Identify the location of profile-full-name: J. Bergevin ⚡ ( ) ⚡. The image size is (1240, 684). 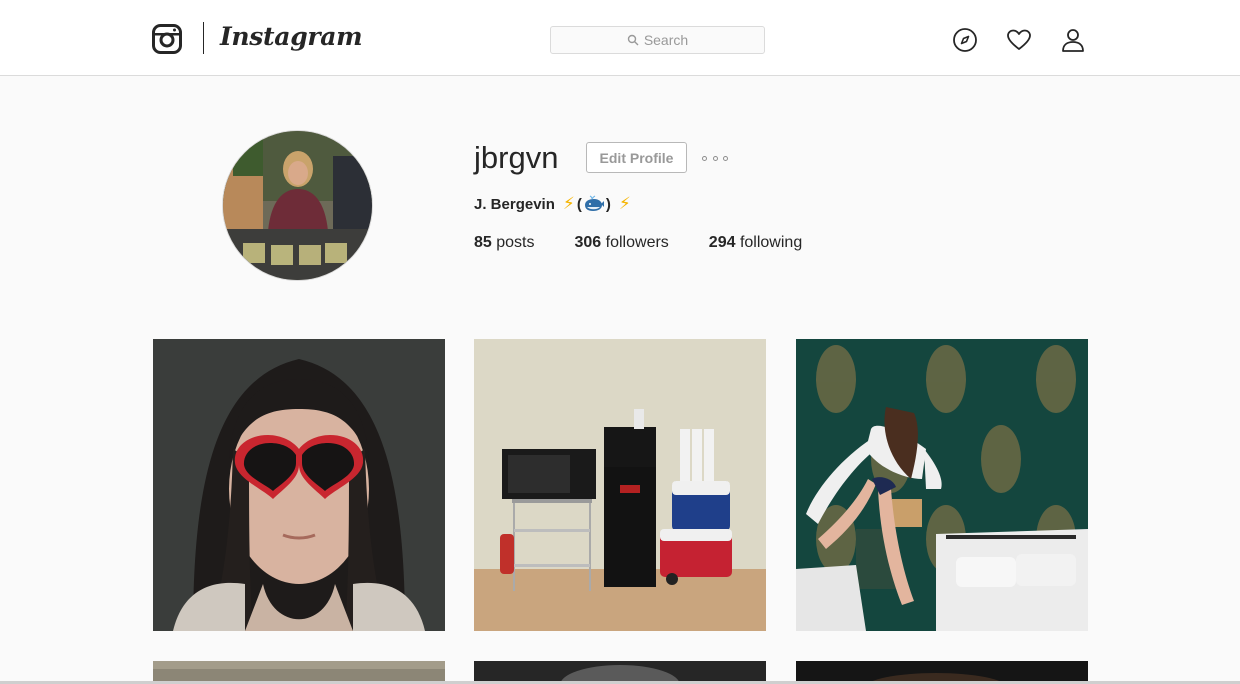
(553, 204).